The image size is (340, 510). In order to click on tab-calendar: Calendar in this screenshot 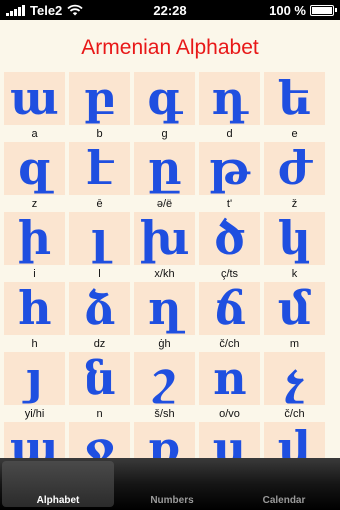, I will do `click(284, 484)`.